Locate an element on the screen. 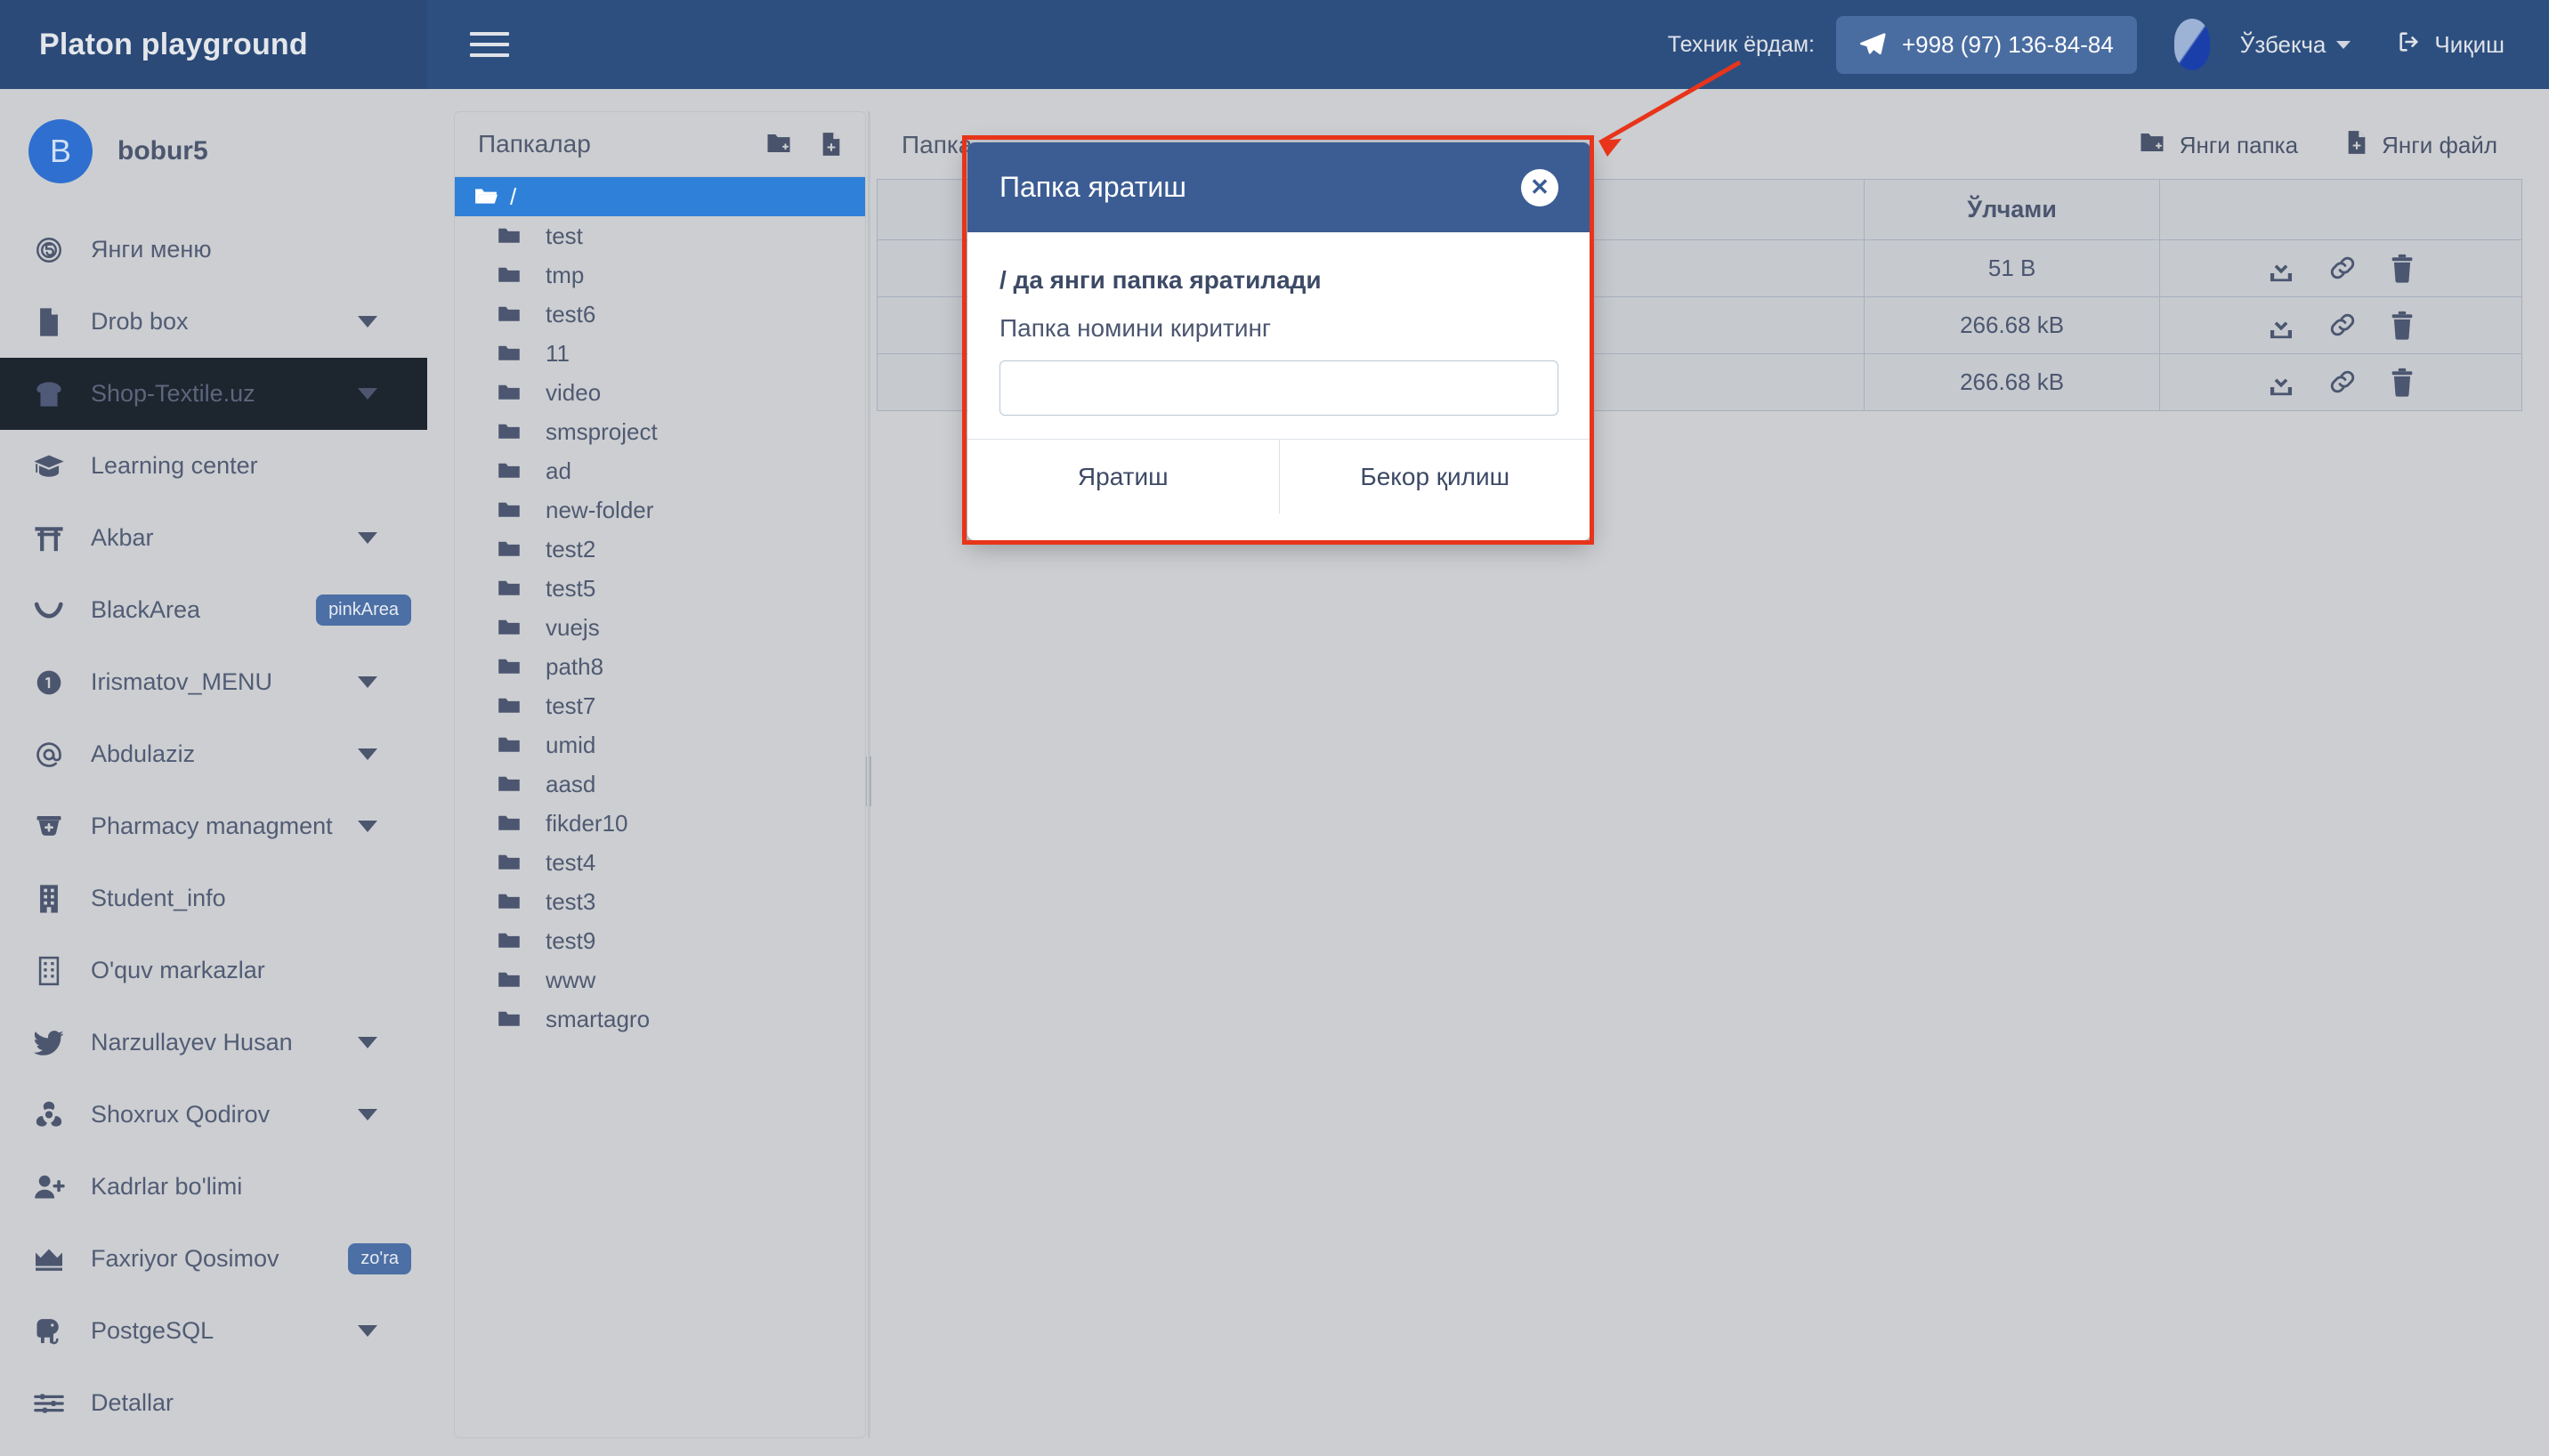 The height and width of the screenshot is (1456, 2549). sidebar-item-drob-box: Drob box is located at coordinates (214, 322).